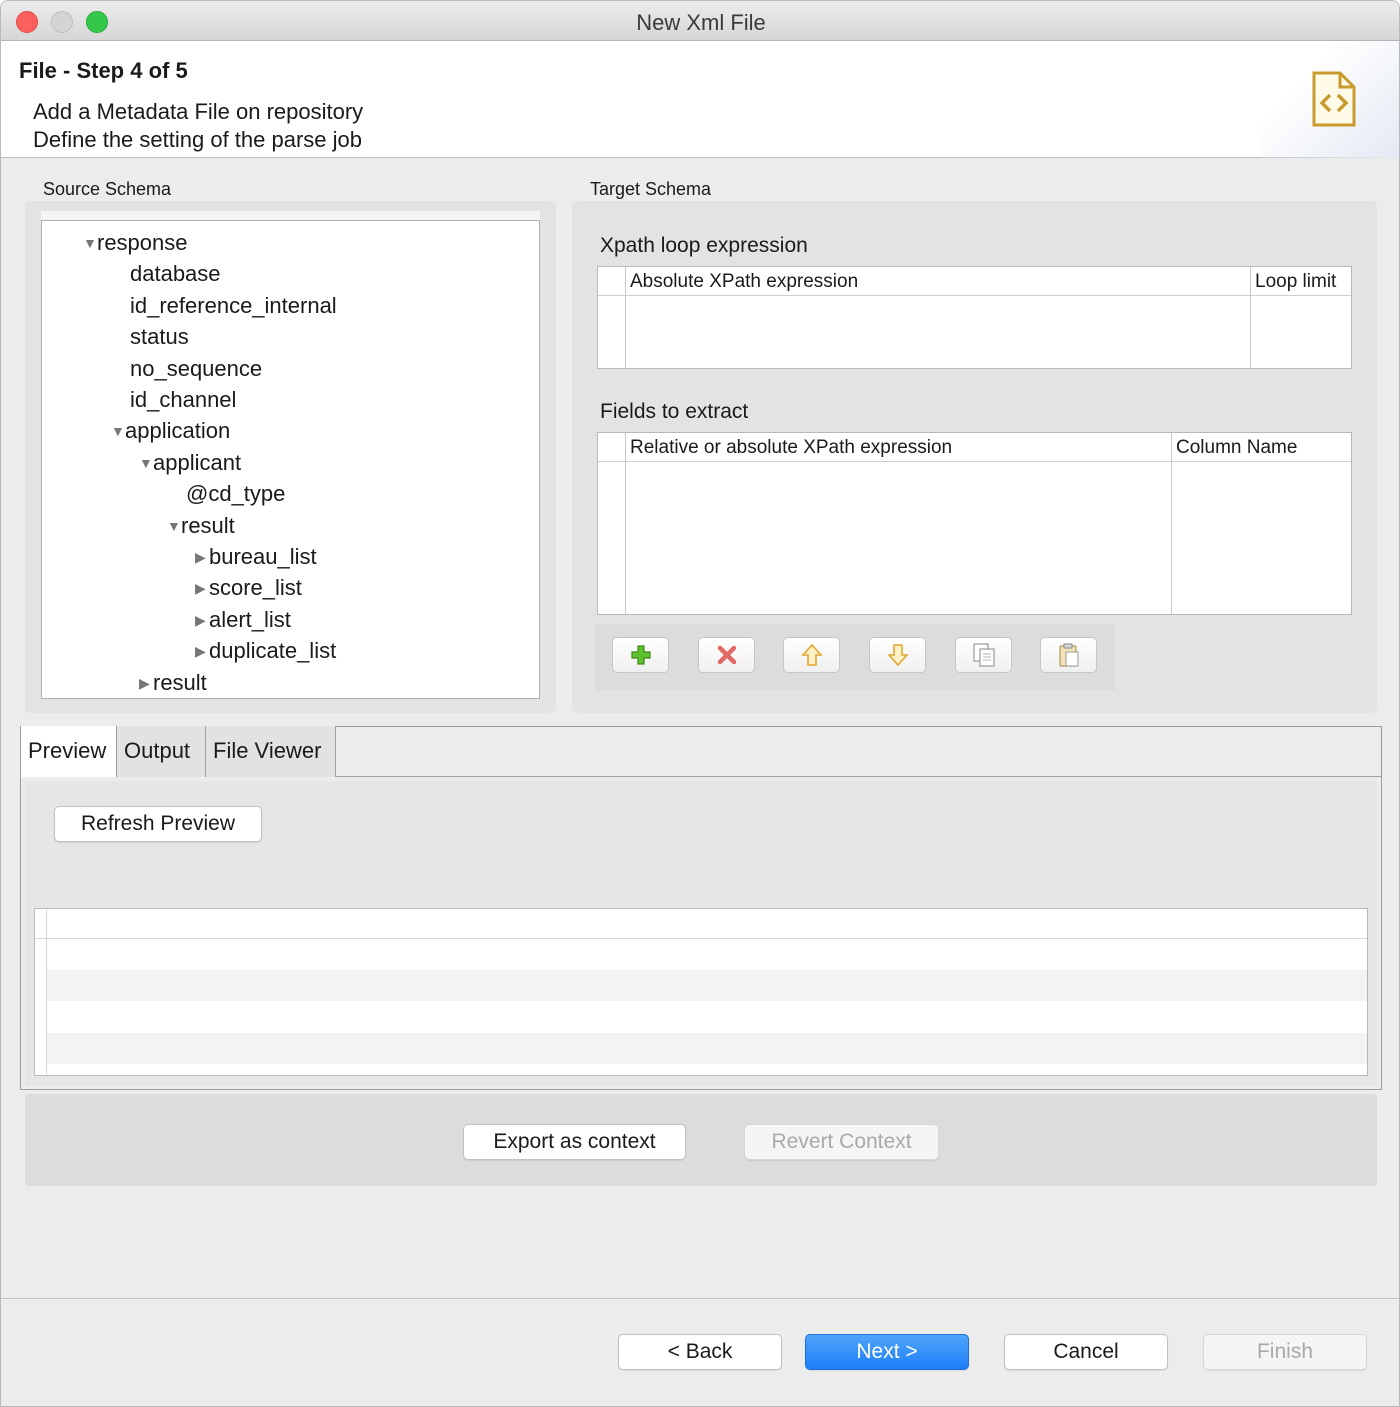  What do you see at coordinates (161, 751) in the screenshot?
I see `tab-output: Output` at bounding box center [161, 751].